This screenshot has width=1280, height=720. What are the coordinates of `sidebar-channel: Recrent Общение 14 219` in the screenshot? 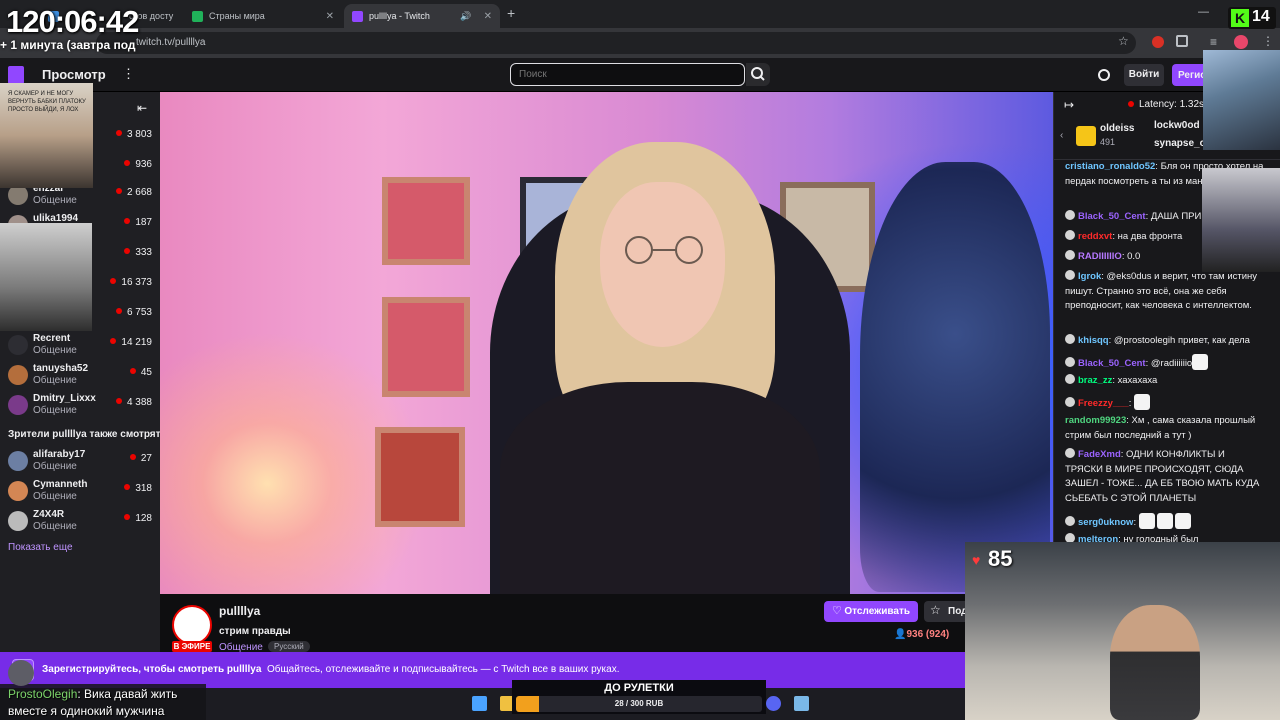 It's located at (83, 348).